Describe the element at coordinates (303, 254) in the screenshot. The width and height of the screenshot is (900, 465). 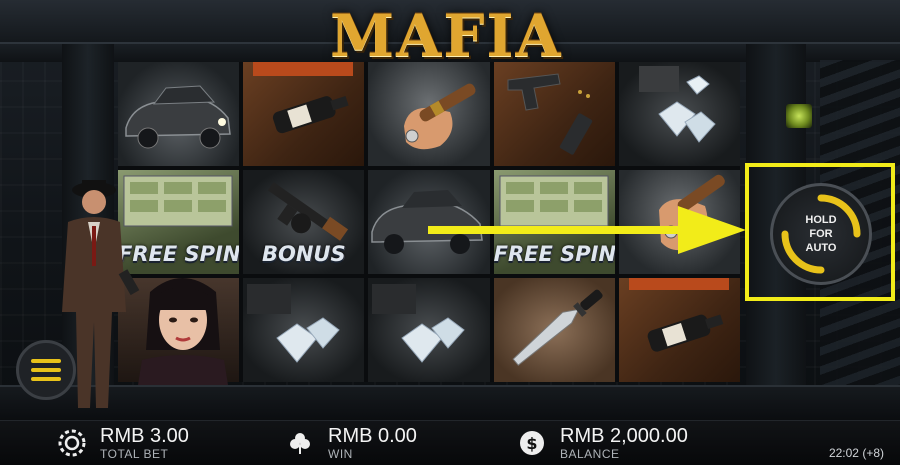
I see `bonus-label: BONUS` at that location.